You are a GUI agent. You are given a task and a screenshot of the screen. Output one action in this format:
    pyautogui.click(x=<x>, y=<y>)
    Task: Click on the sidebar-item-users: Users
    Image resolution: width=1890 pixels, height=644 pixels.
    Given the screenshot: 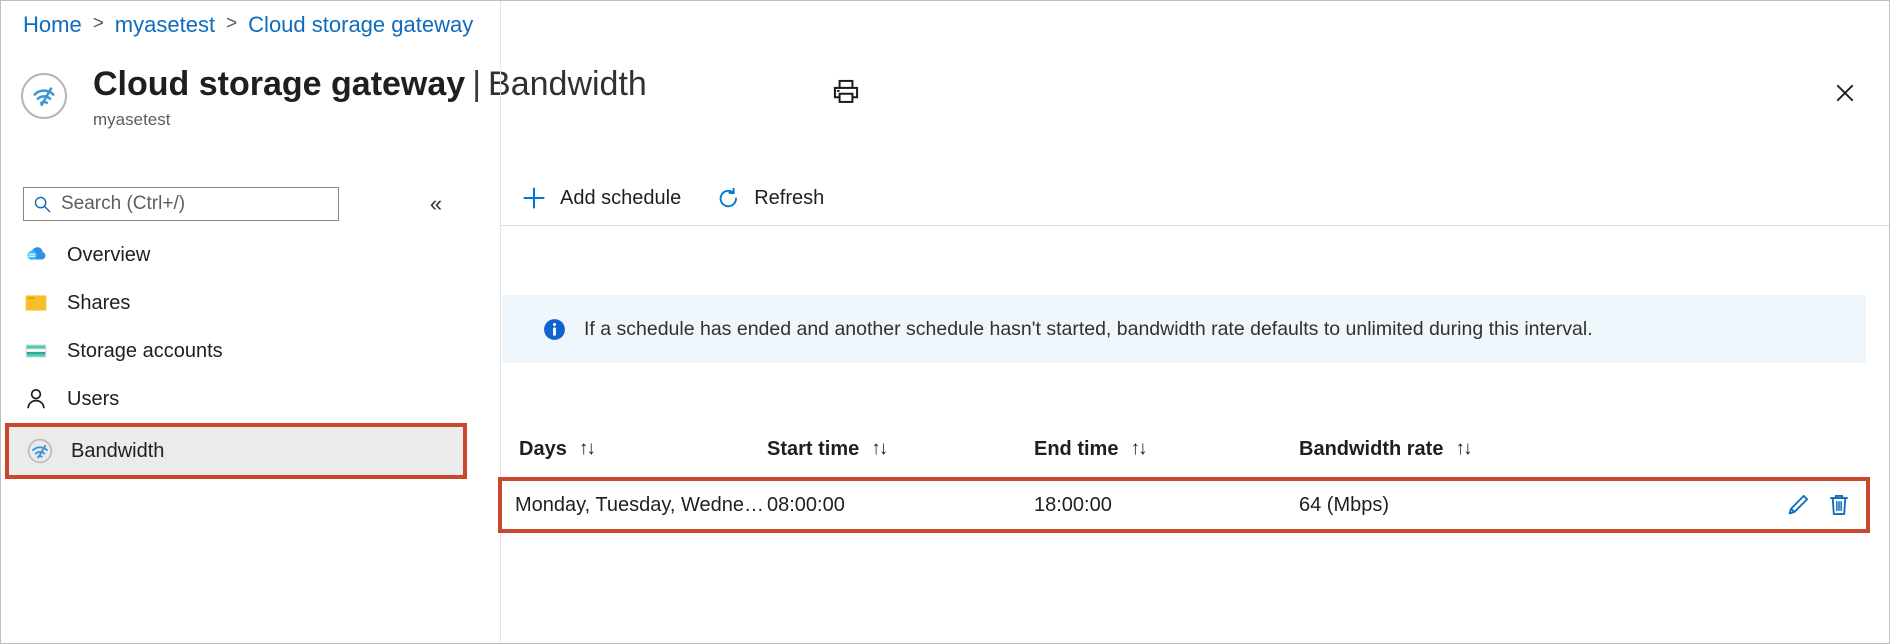 What is the action you would take?
    pyautogui.click(x=236, y=399)
    